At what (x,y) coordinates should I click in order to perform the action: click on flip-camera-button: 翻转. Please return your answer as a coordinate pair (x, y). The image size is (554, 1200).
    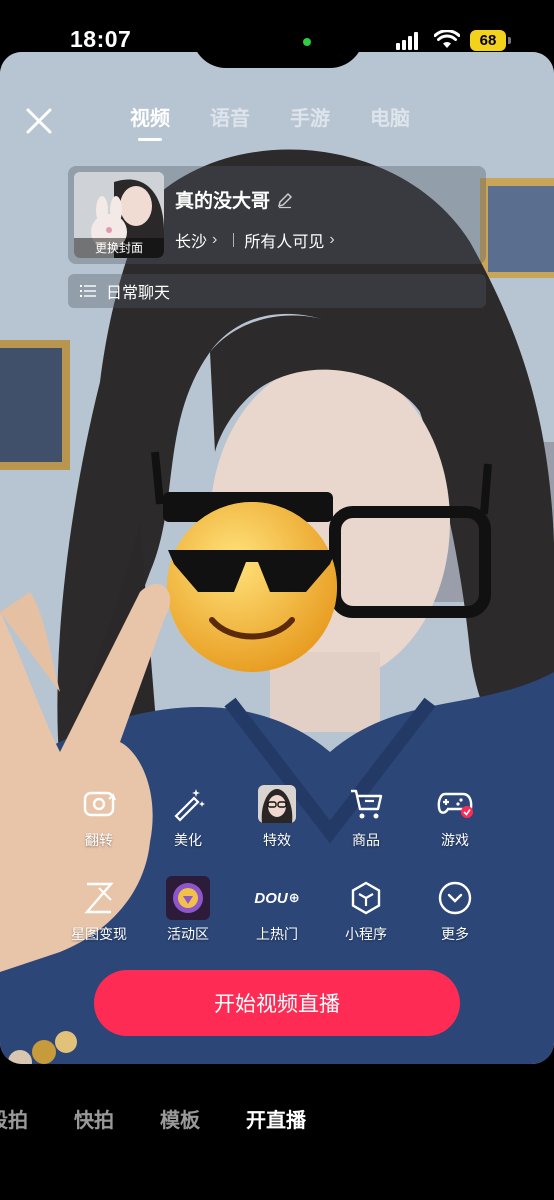
    Looking at the image, I should click on (99, 816).